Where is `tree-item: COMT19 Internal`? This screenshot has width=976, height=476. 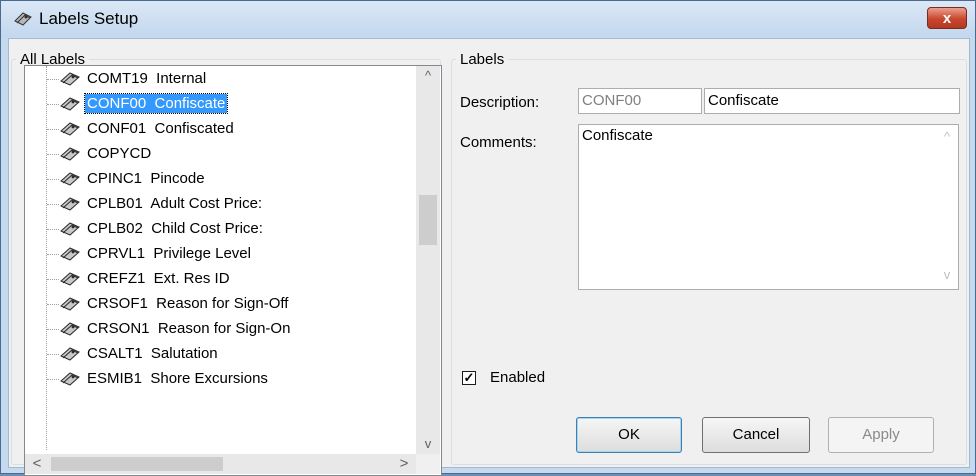 tree-item: COMT19 Internal is located at coordinates (215, 79).